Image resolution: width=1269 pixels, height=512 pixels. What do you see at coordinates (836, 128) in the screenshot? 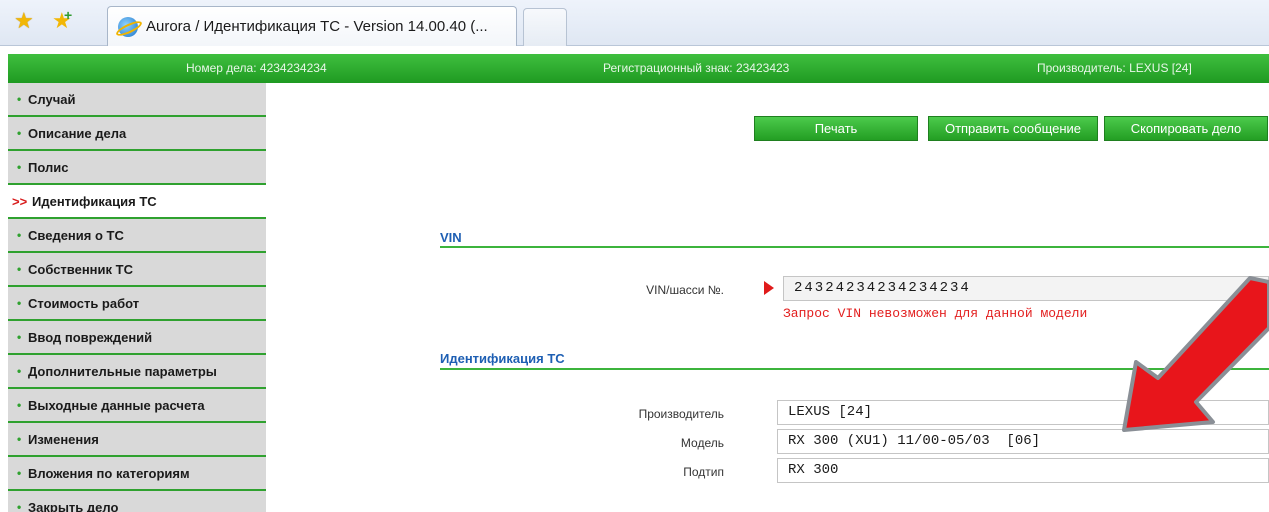
I see `print-button: Печать` at bounding box center [836, 128].